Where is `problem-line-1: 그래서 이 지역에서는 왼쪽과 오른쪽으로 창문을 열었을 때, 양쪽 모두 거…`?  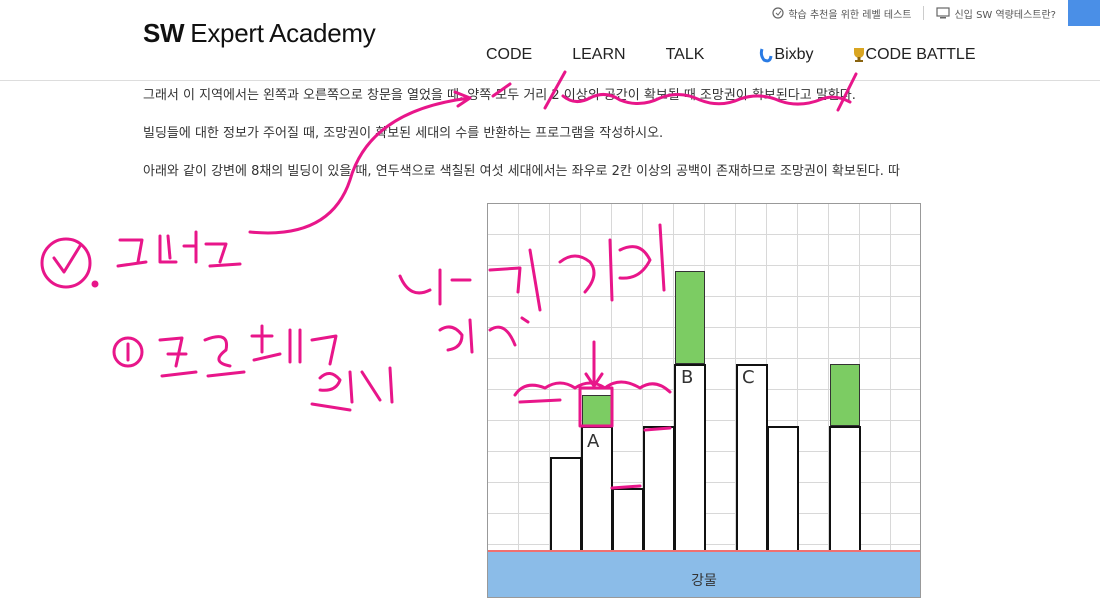
problem-line-1: 그래서 이 지역에서는 왼쪽과 오른쪽으로 창문을 열었을 때, 양쪽 모두 거… is located at coordinates (499, 95).